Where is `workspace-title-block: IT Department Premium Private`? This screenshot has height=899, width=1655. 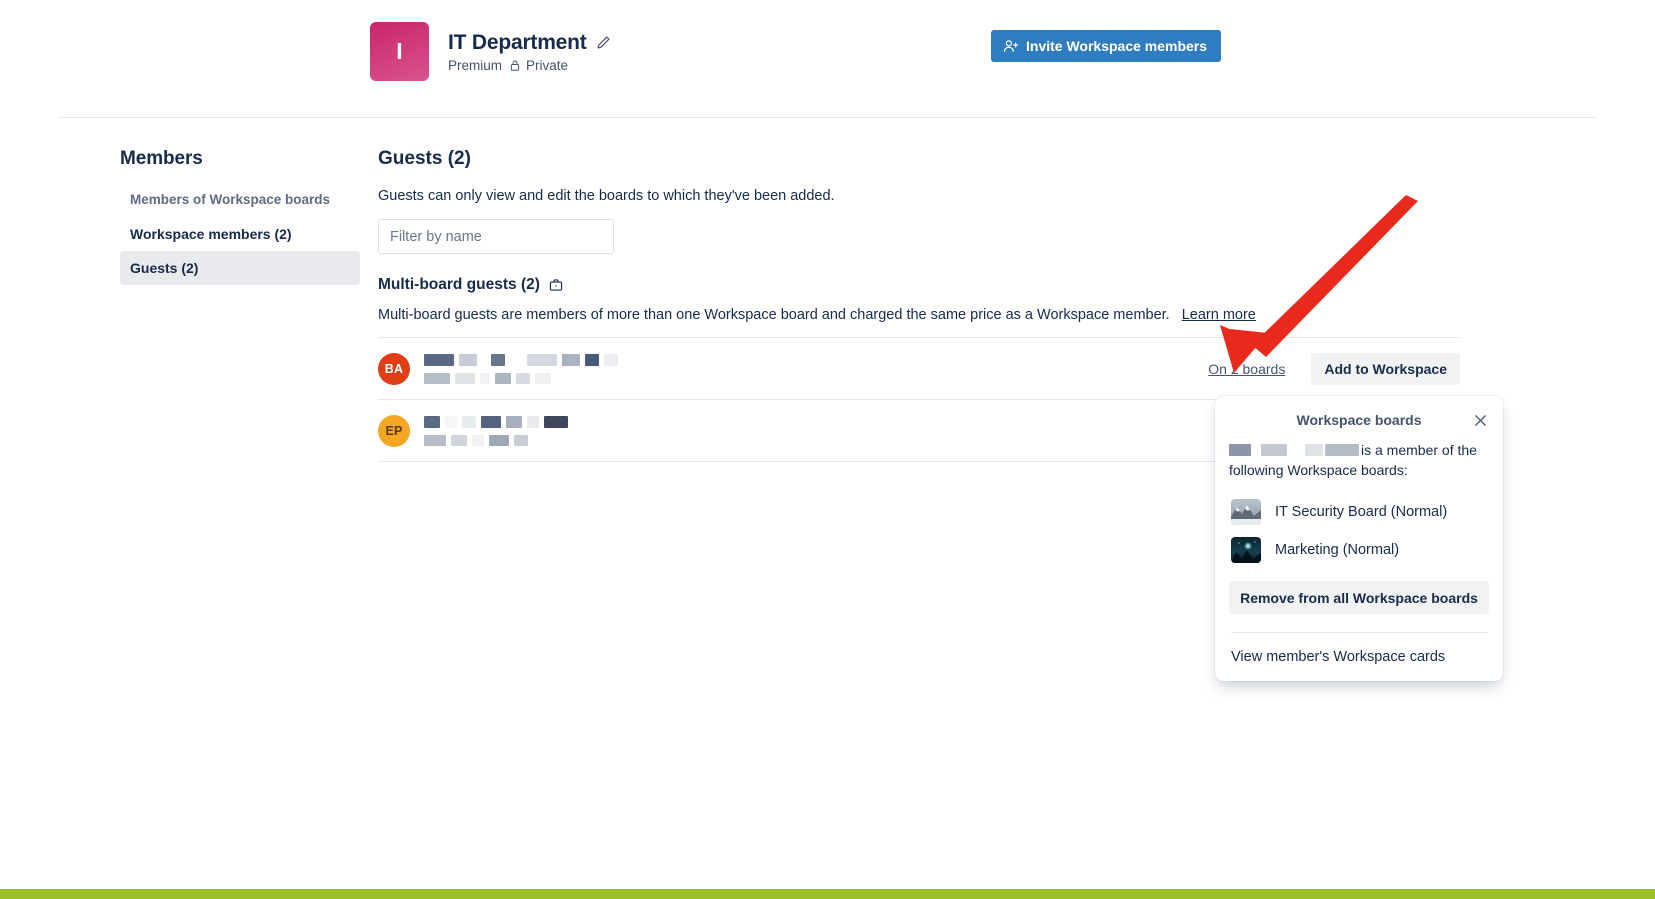
workspace-title-block: IT Department Premium Private is located at coordinates (529, 52).